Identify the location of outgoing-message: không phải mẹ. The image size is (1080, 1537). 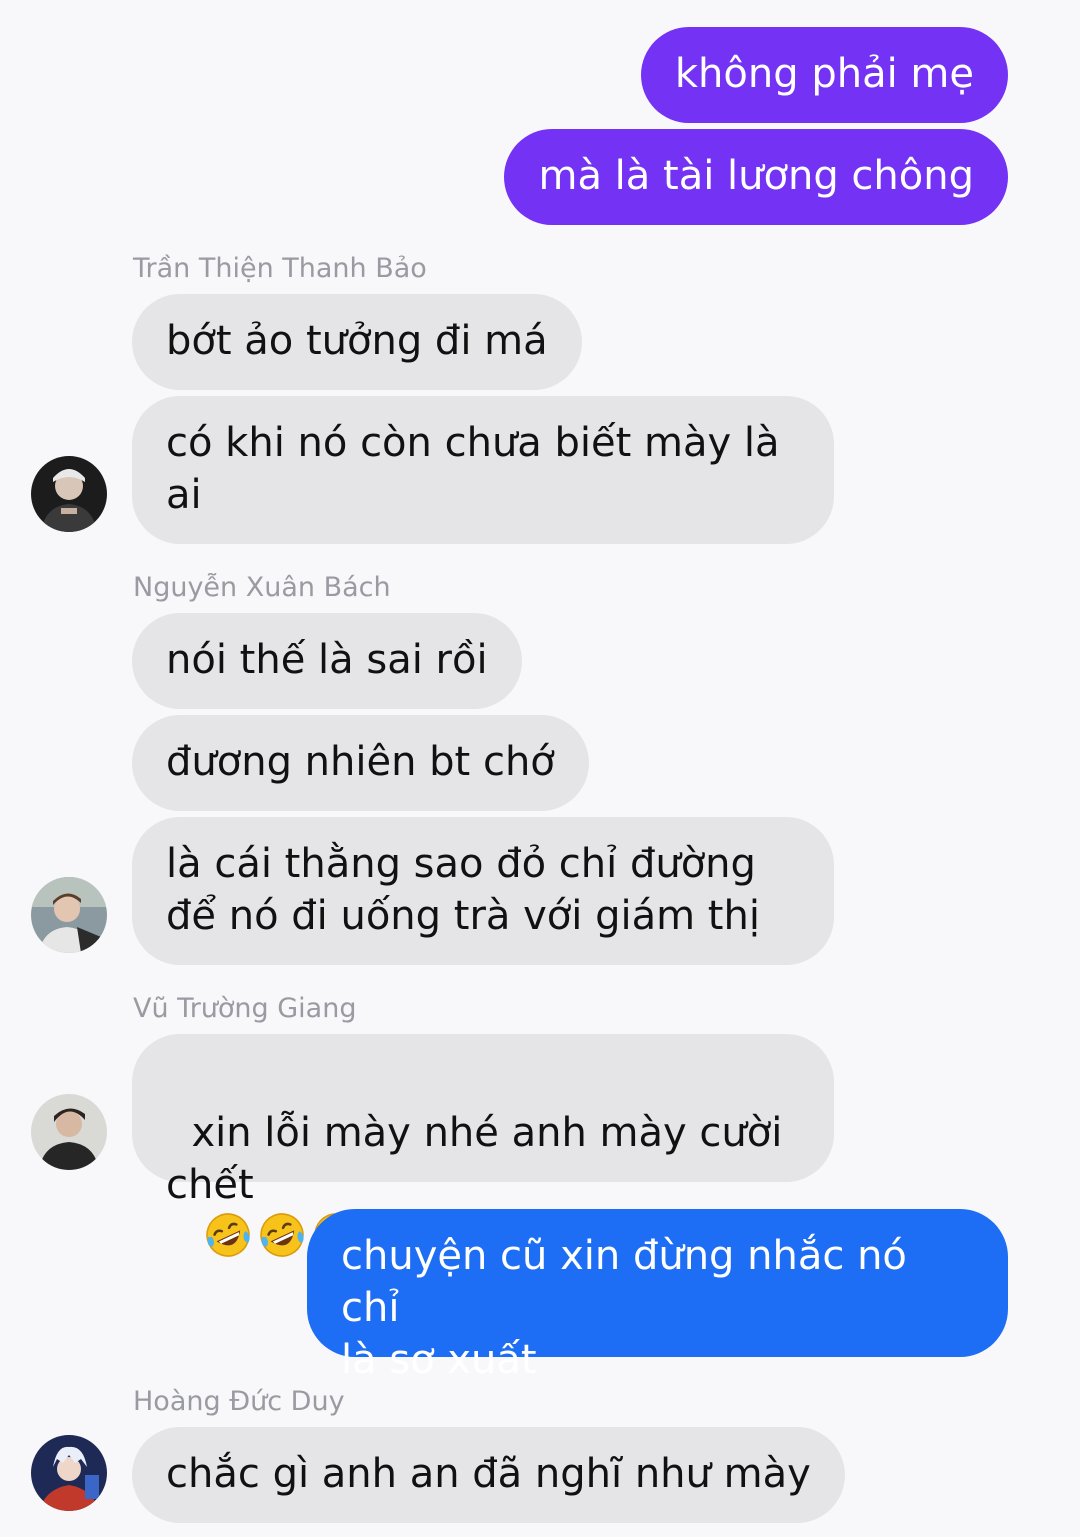
(824, 75).